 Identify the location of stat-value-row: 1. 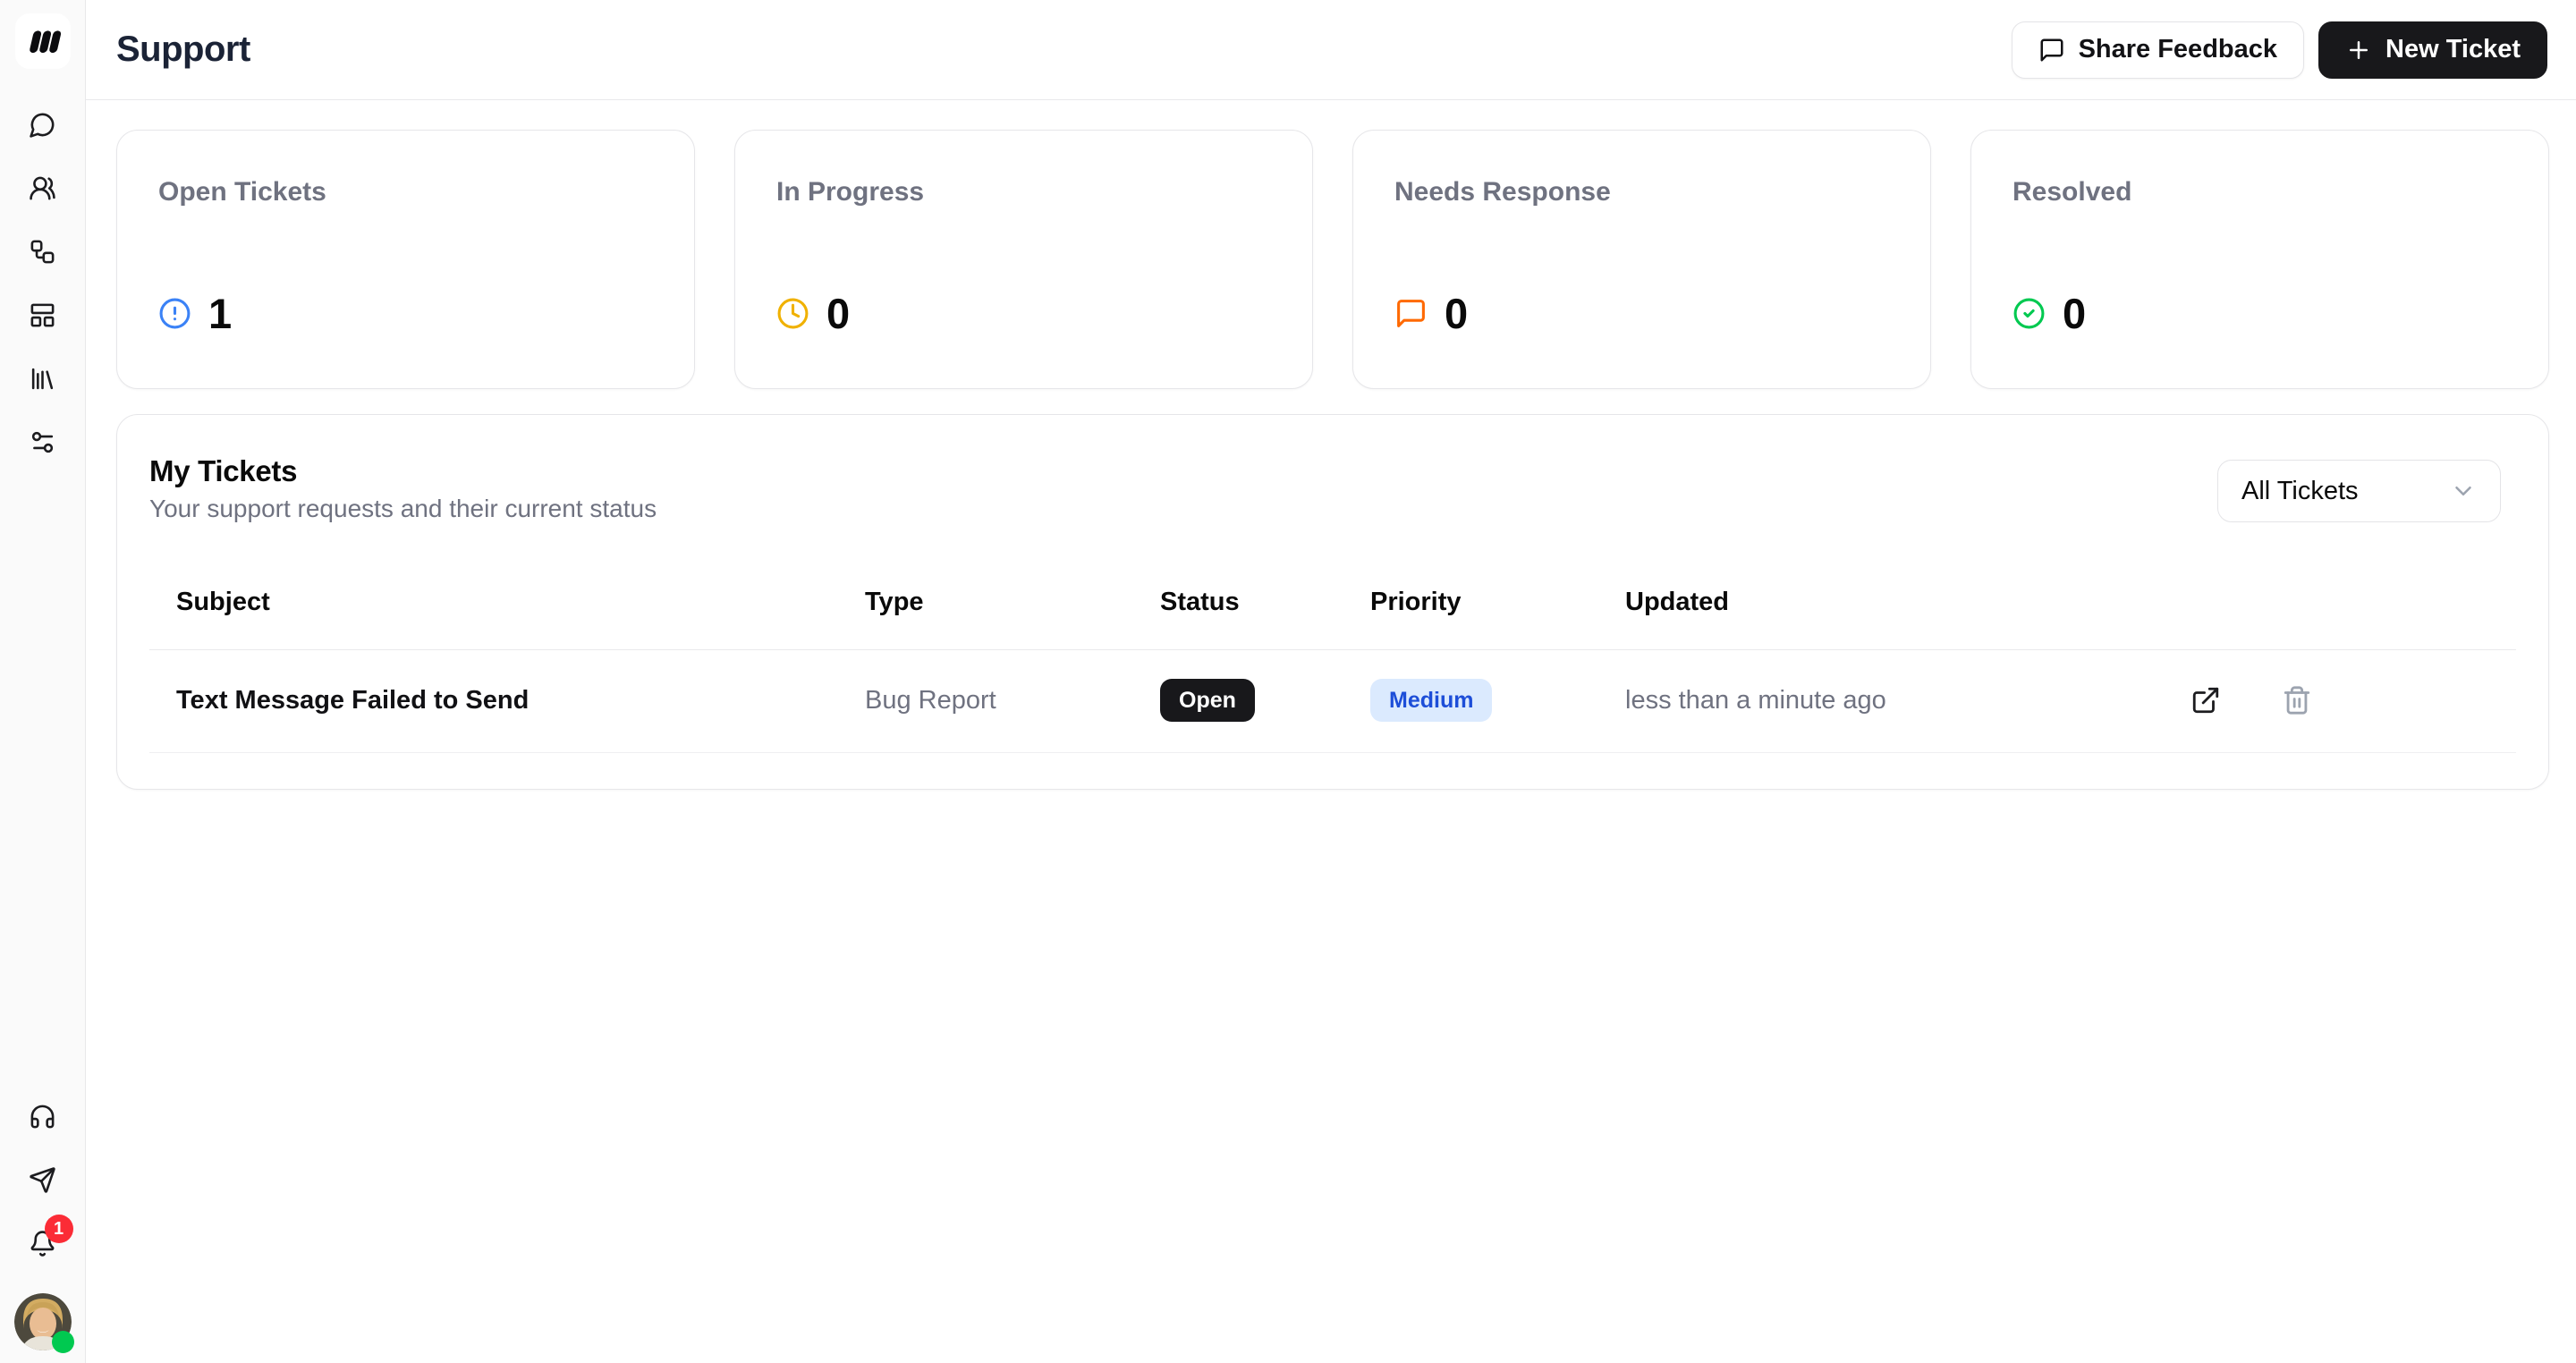
(405, 313).